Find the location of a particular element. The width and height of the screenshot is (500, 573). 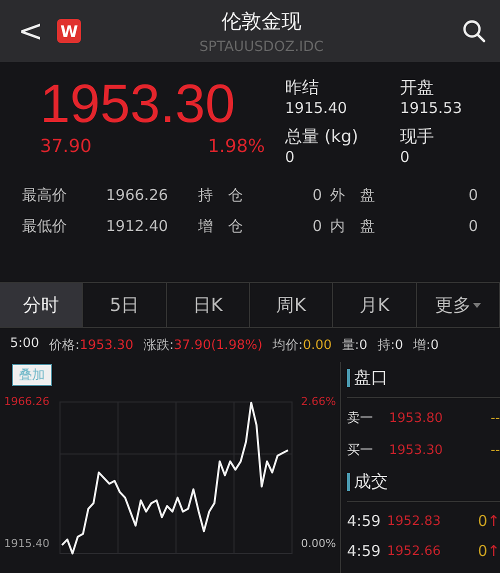

detail-label: 内 盘 is located at coordinates (353, 226).